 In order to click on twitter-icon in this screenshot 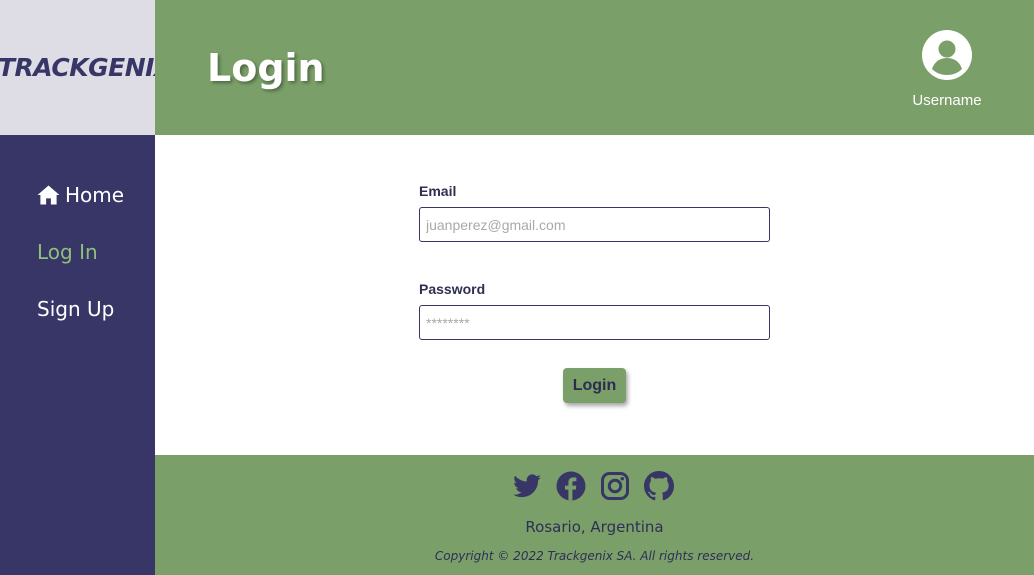, I will do `click(527, 486)`.